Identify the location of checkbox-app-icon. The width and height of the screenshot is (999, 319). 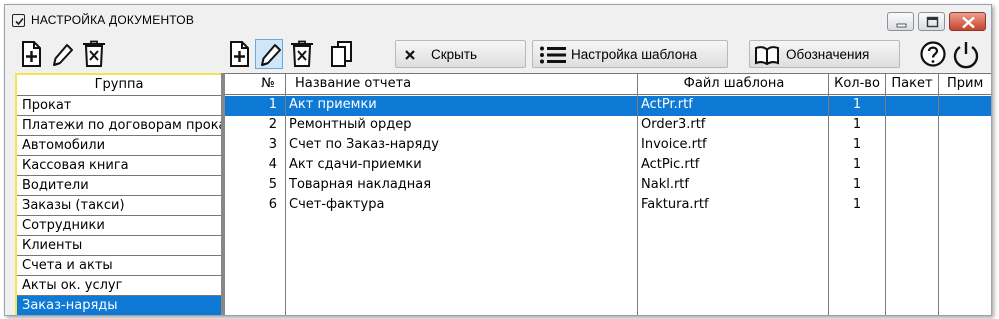
(18, 20).